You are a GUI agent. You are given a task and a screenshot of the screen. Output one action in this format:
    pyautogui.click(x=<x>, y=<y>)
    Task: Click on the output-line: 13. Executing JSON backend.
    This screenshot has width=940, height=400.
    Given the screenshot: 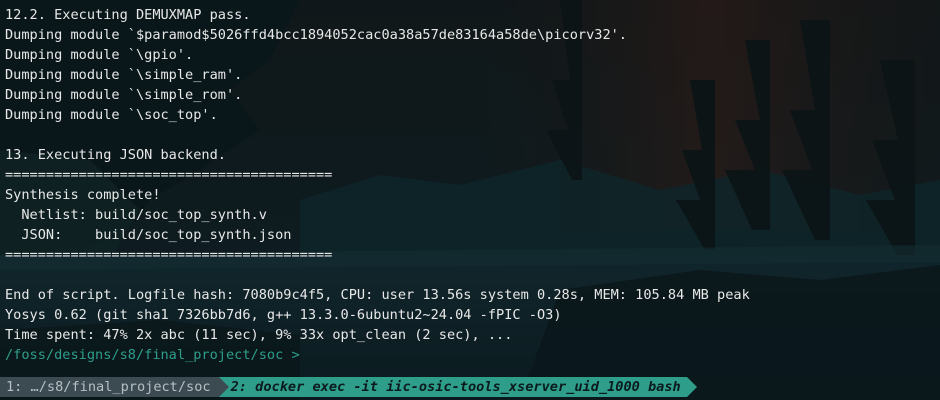 What is the action you would take?
    pyautogui.click(x=115, y=155)
    